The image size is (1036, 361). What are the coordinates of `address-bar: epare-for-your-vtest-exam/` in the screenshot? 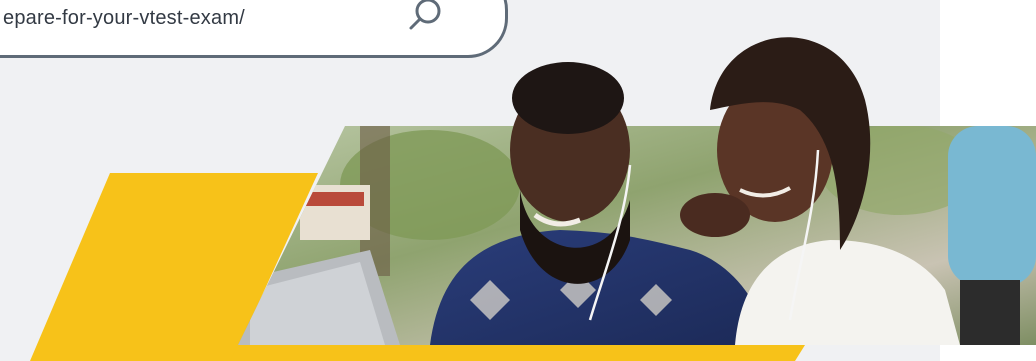 It's located at (254, 29).